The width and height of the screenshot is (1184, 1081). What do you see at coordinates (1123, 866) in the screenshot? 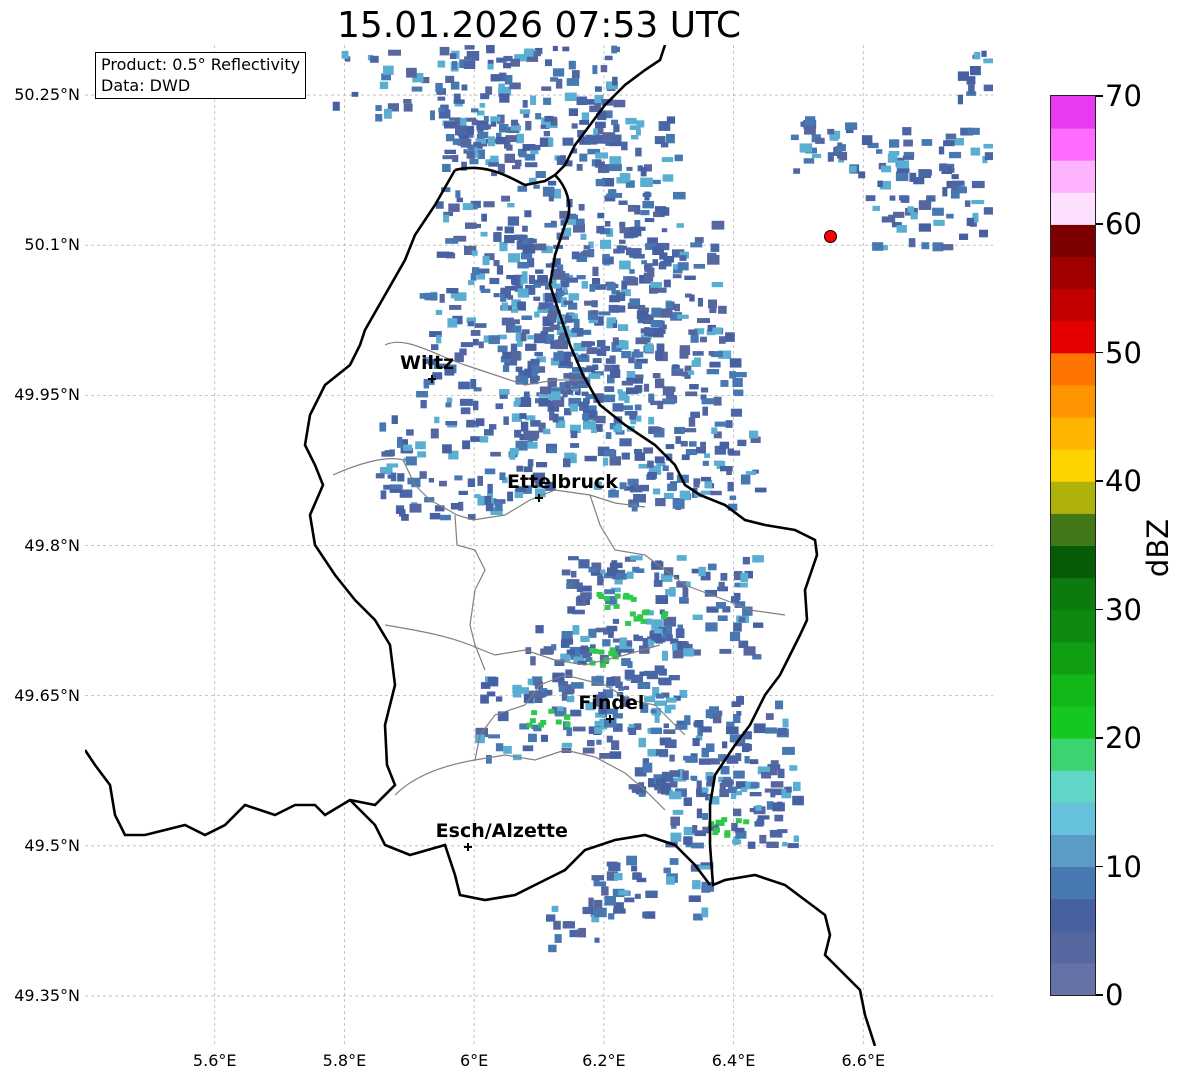
I see `colorbar-tick-label: 10` at bounding box center [1123, 866].